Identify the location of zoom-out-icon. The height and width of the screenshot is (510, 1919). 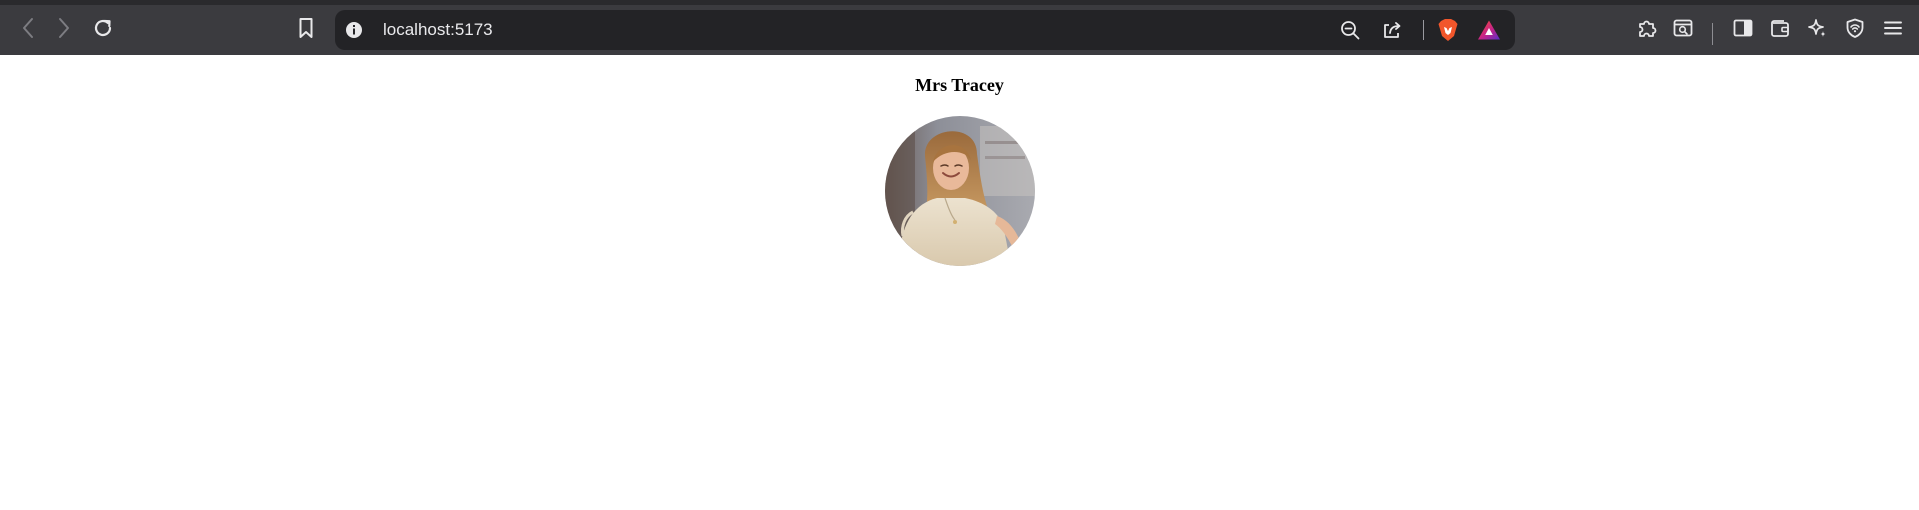
(1350, 30).